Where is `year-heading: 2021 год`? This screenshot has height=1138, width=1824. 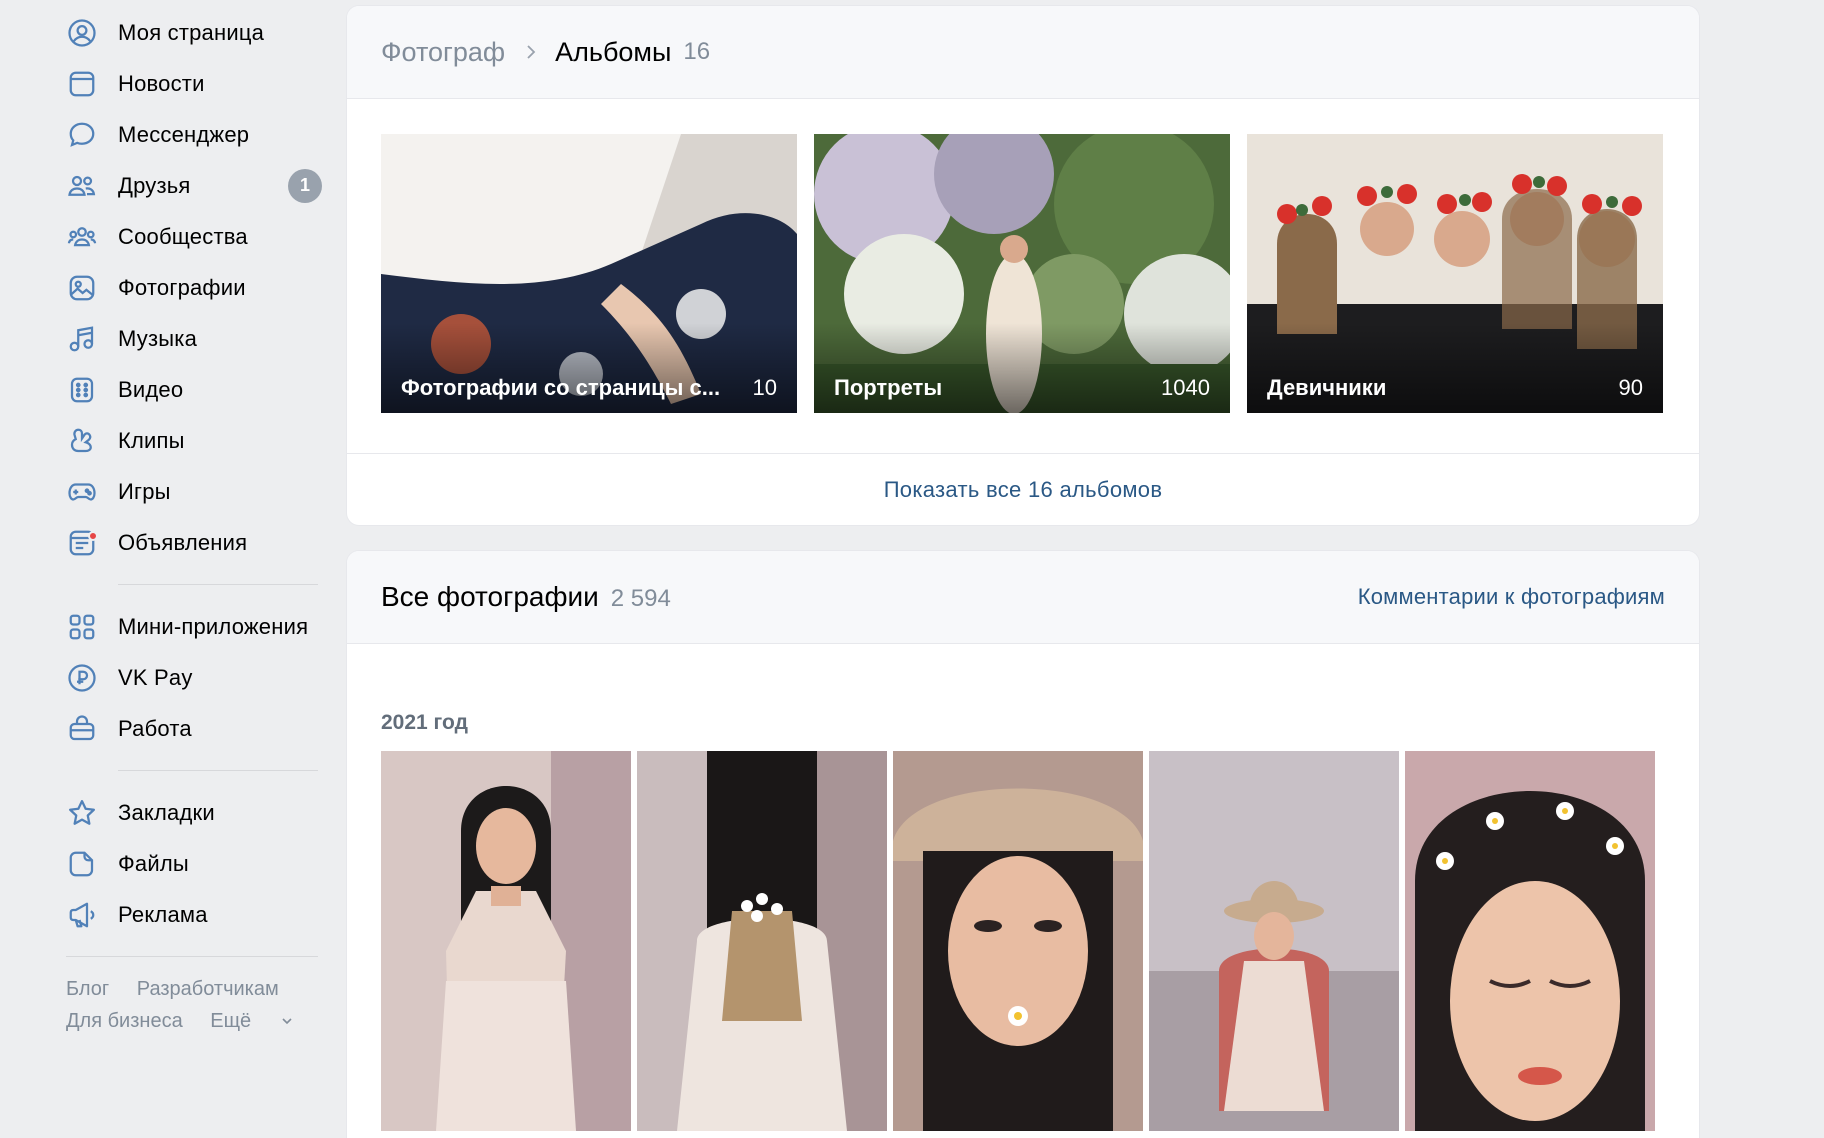 year-heading: 2021 год is located at coordinates (424, 722).